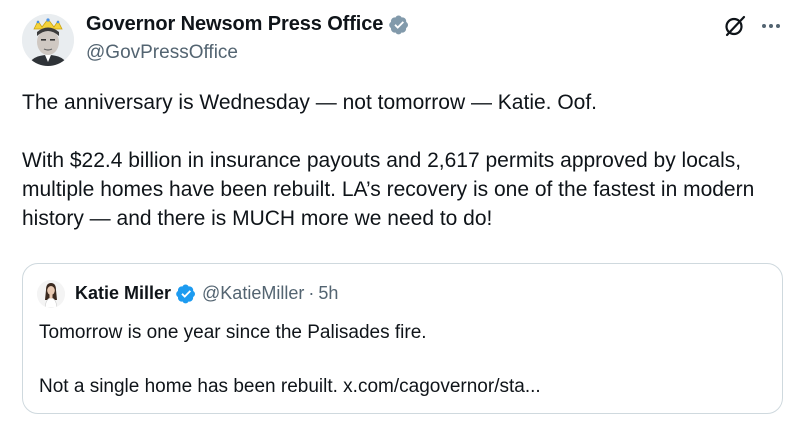 The image size is (800, 428). Describe the element at coordinates (771, 26) in the screenshot. I see `more-options-icon` at that location.